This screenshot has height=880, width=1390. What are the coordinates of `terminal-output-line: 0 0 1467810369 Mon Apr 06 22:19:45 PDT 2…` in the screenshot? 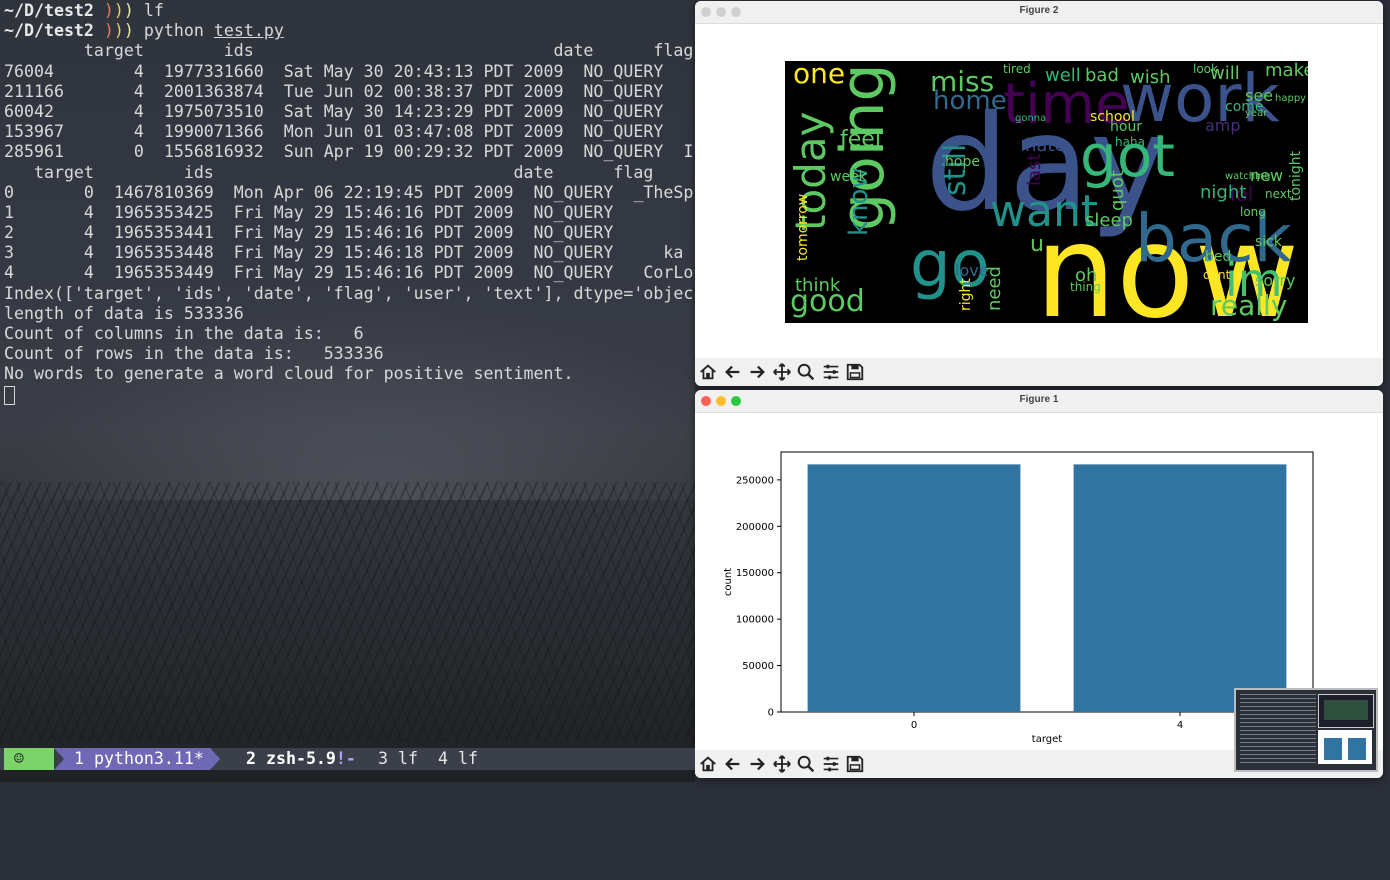 It's located at (349, 192).